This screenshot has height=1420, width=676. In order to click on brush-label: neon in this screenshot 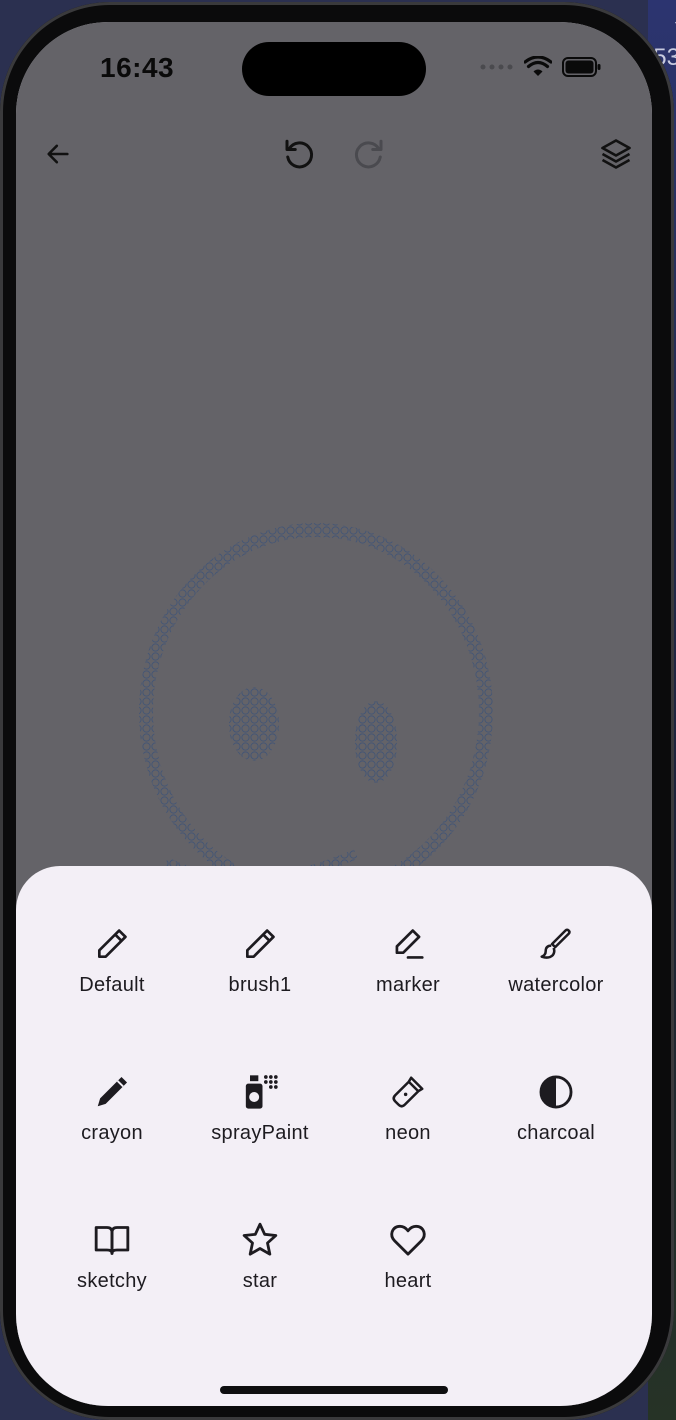, I will do `click(408, 1133)`.